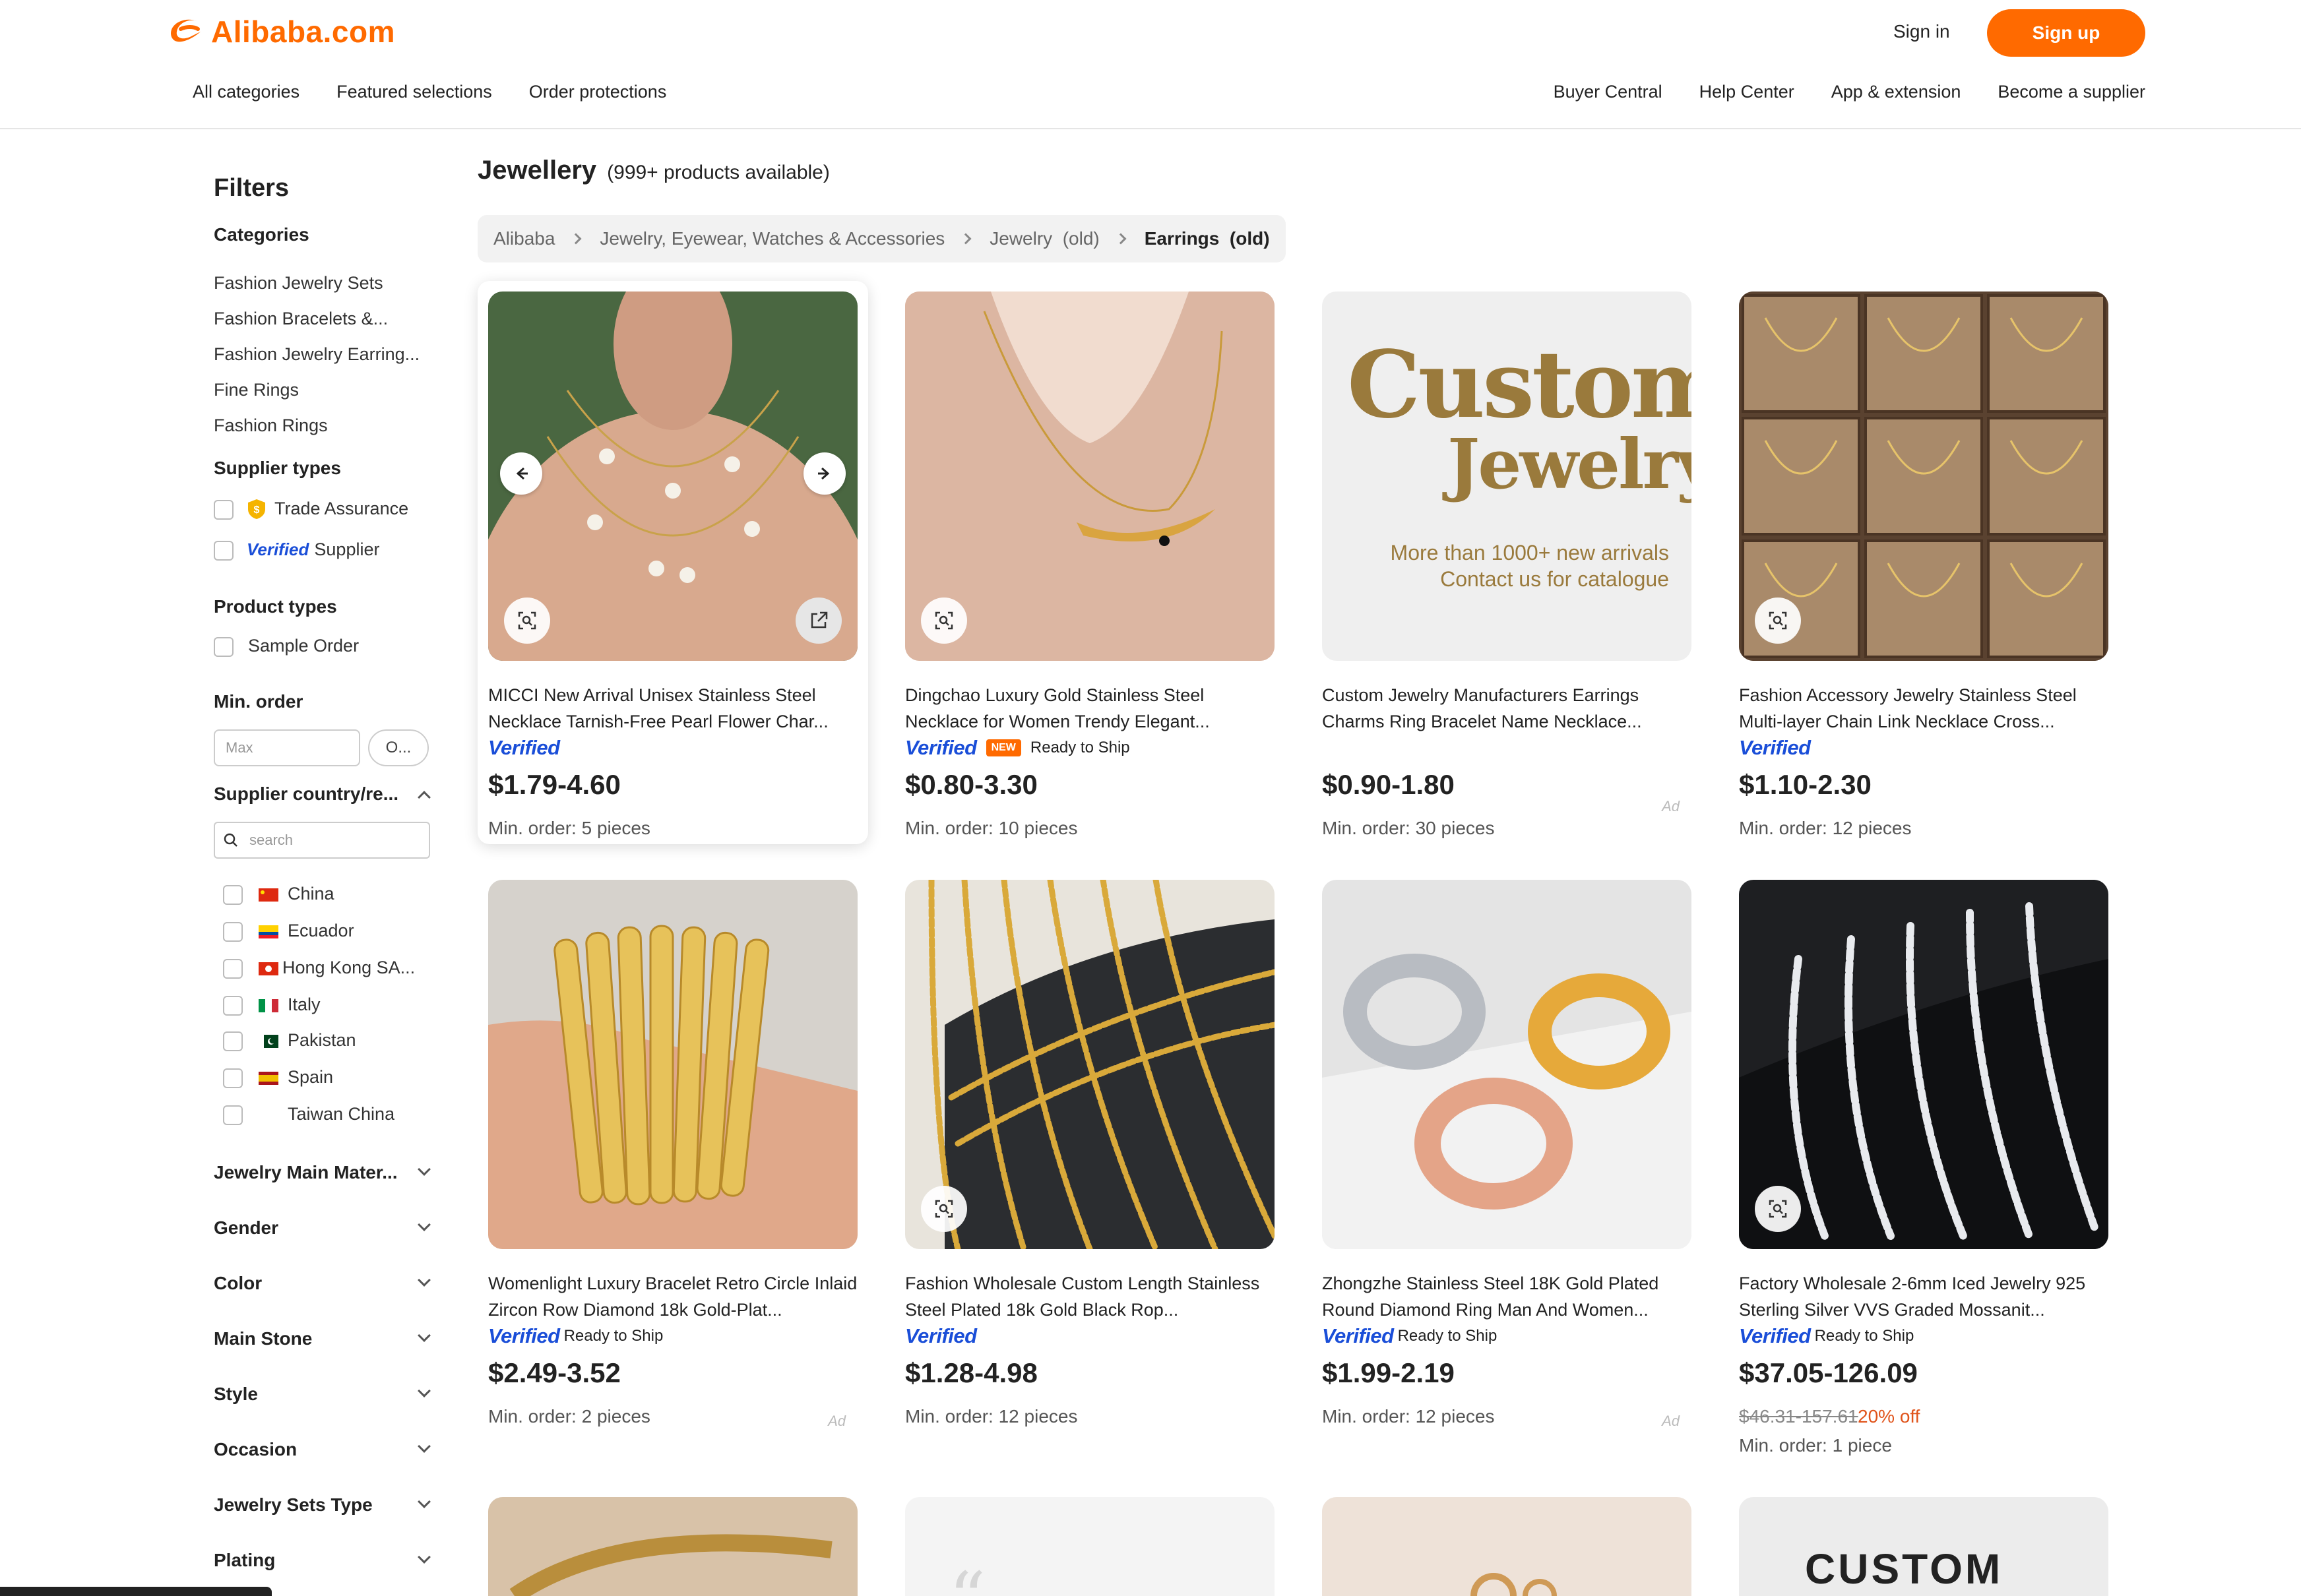 The height and width of the screenshot is (1596, 2301). What do you see at coordinates (569, 828) in the screenshot?
I see `min-order: Min. order: 5 pieces` at bounding box center [569, 828].